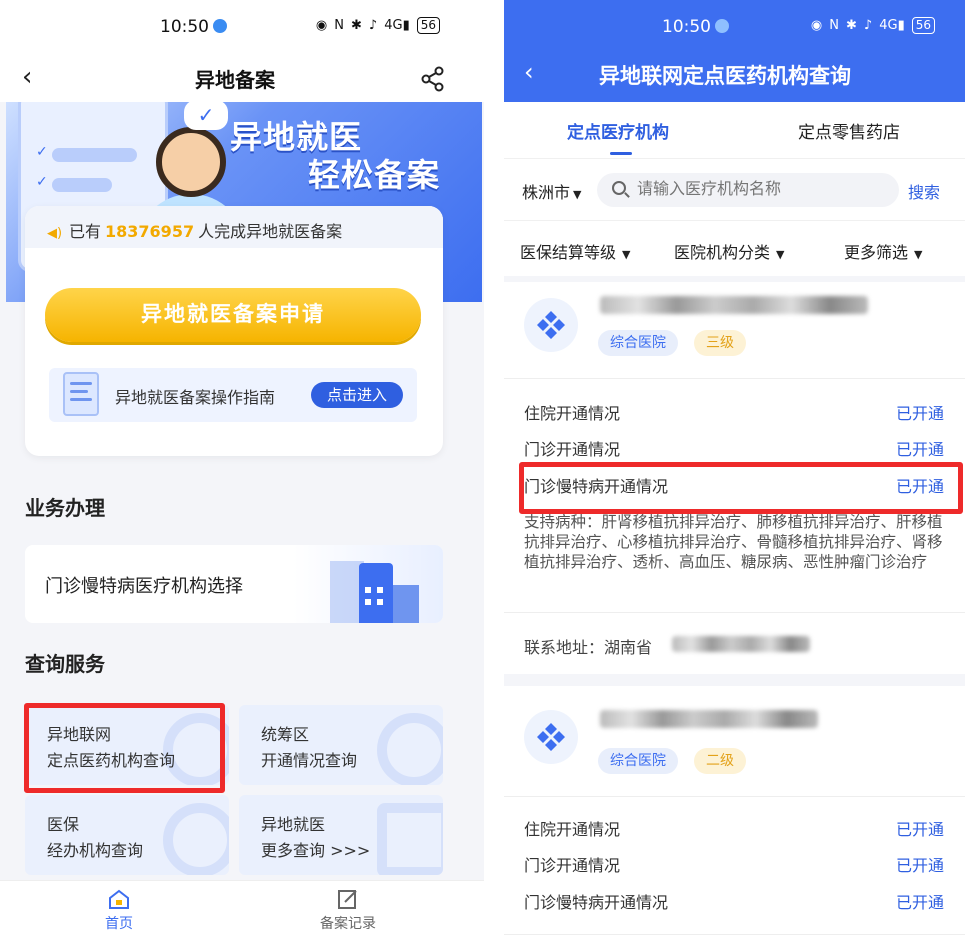 This screenshot has height=942, width=965. I want to click on query-section-title: 查询服务, so click(65, 664).